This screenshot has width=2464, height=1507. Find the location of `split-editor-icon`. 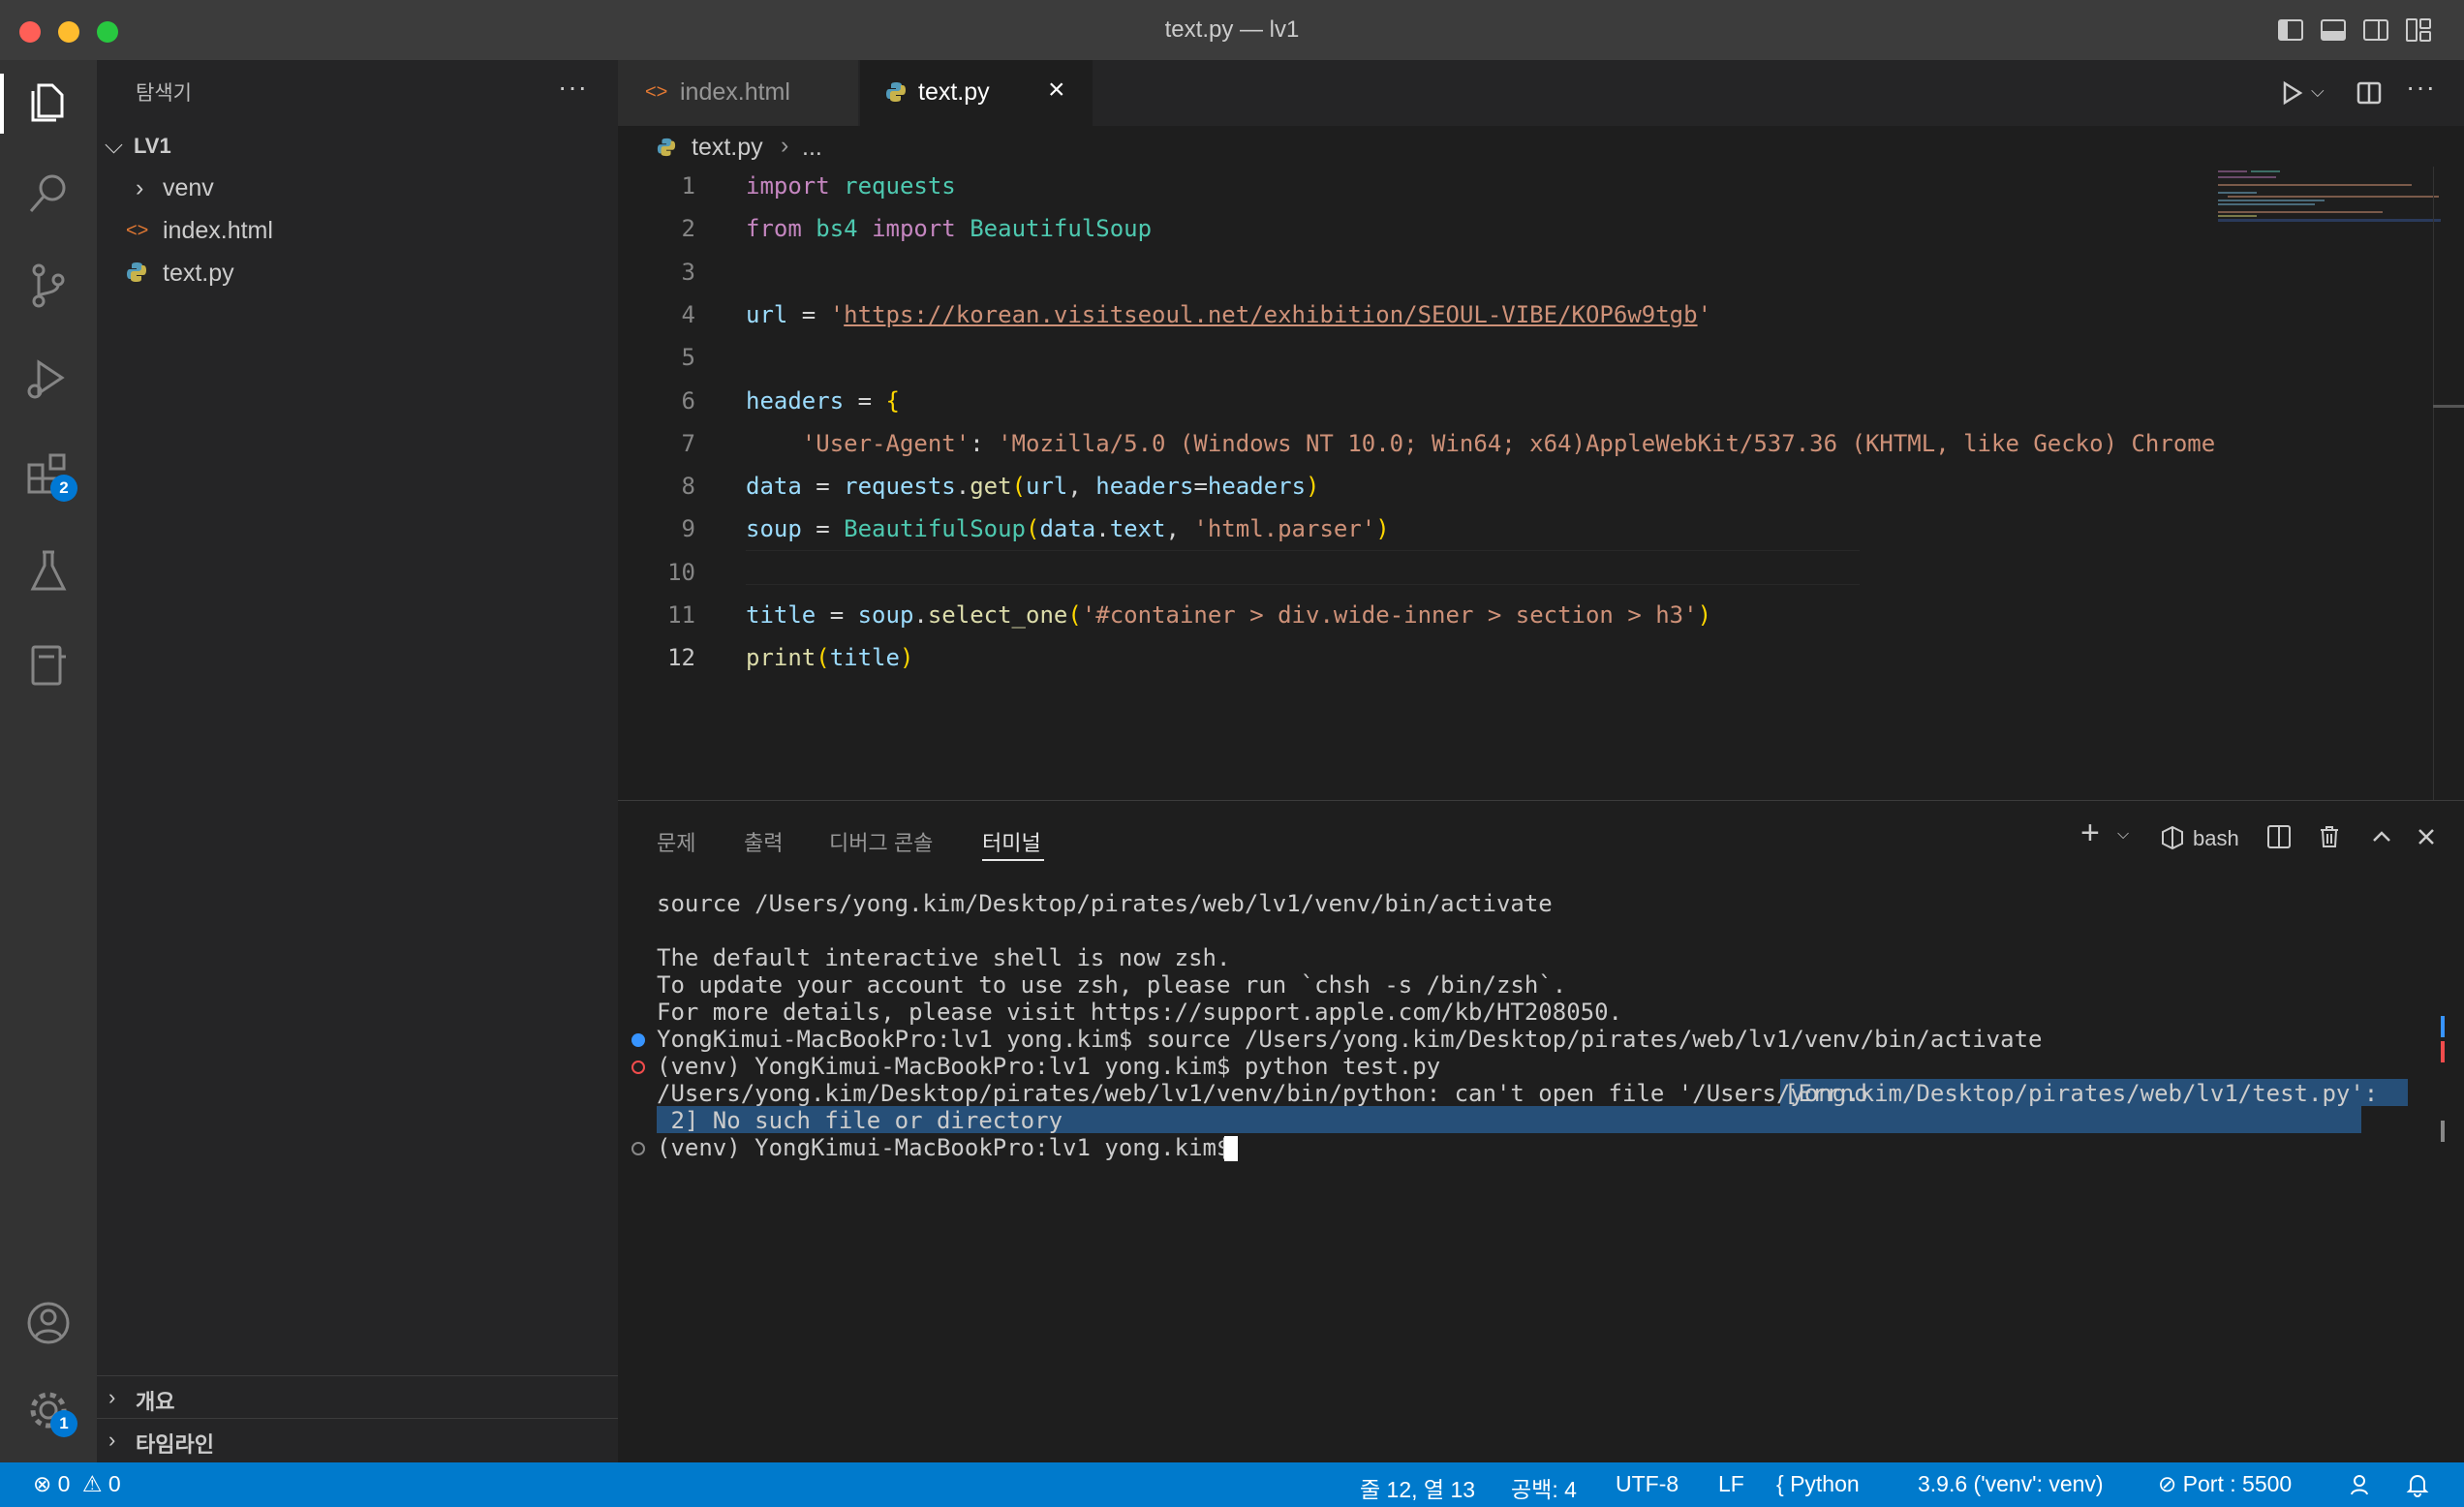

split-editor-icon is located at coordinates (2370, 92).